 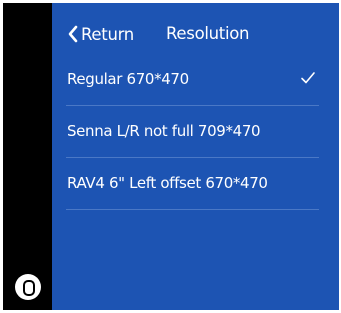 I want to click on option-label: Regular 670*470, so click(x=128, y=79).